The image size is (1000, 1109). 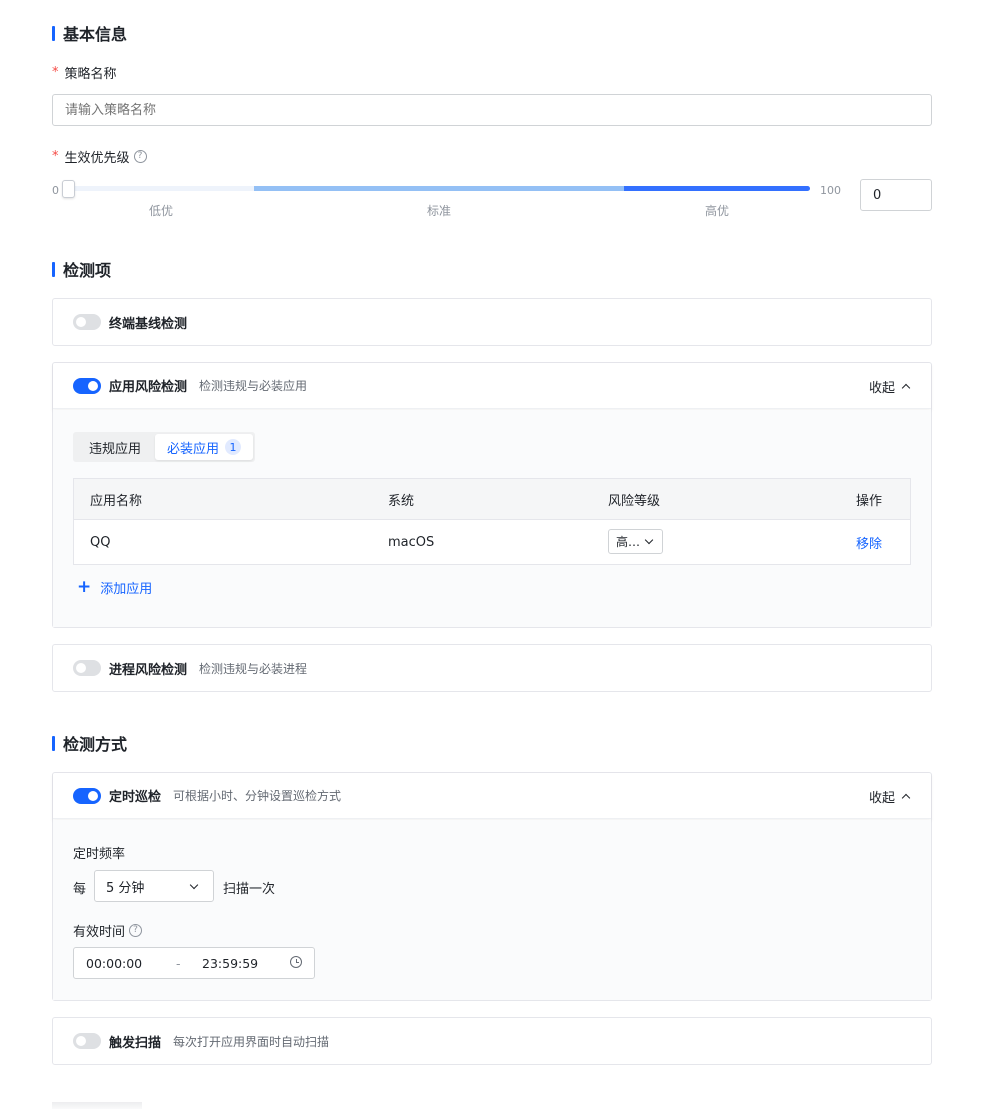 What do you see at coordinates (869, 501) in the screenshot?
I see `col-action: 操作` at bounding box center [869, 501].